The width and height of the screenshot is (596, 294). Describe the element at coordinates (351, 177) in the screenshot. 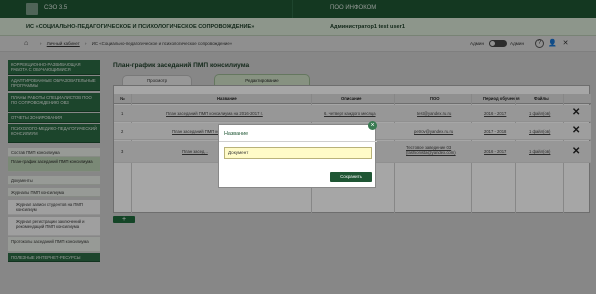

I see `save-button: Сохранить` at that location.